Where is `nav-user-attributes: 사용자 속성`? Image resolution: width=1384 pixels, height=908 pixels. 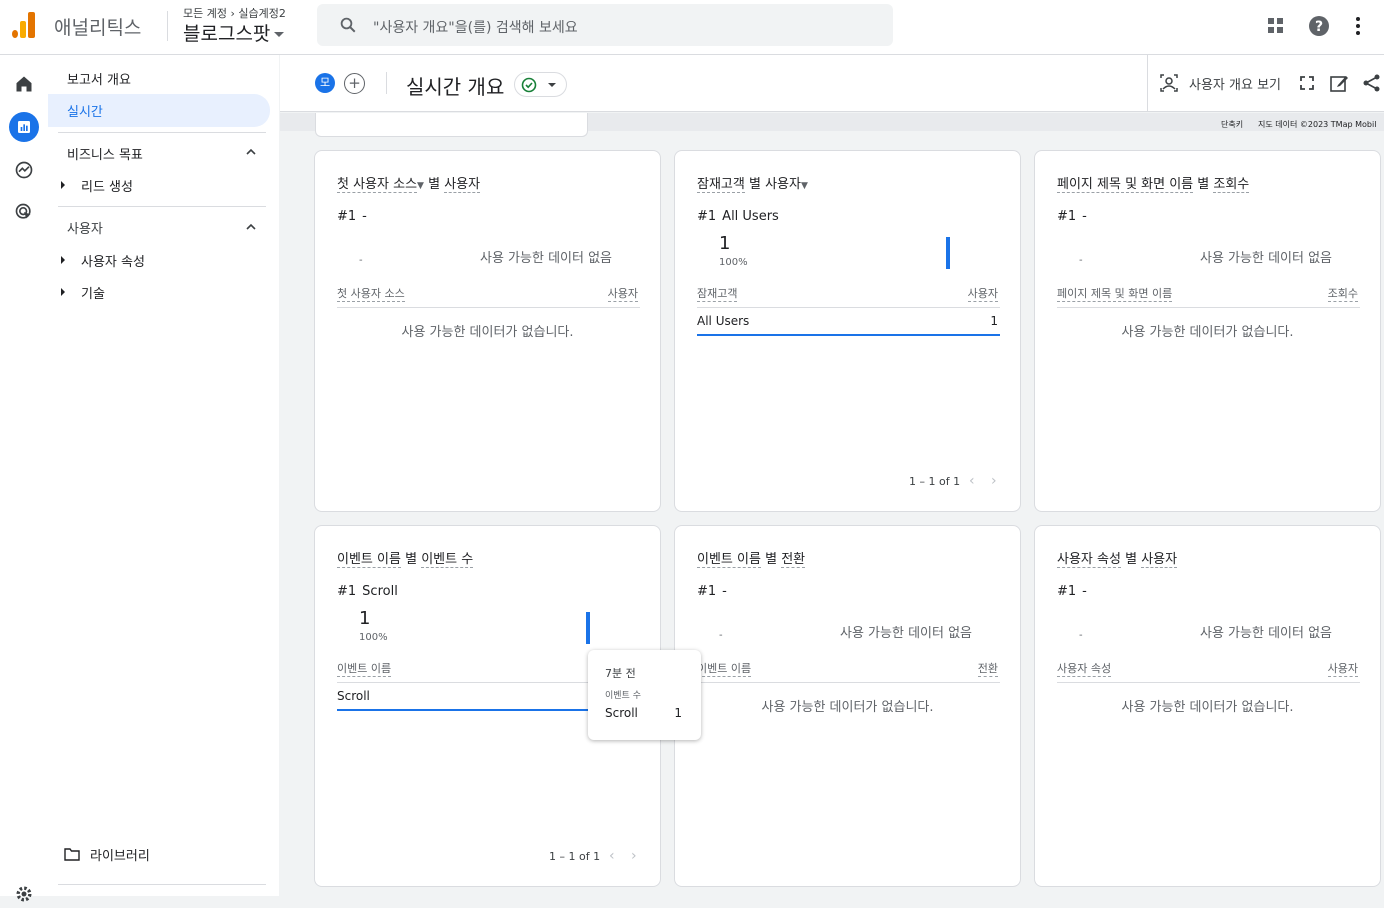 nav-user-attributes: 사용자 속성 is located at coordinates (113, 260).